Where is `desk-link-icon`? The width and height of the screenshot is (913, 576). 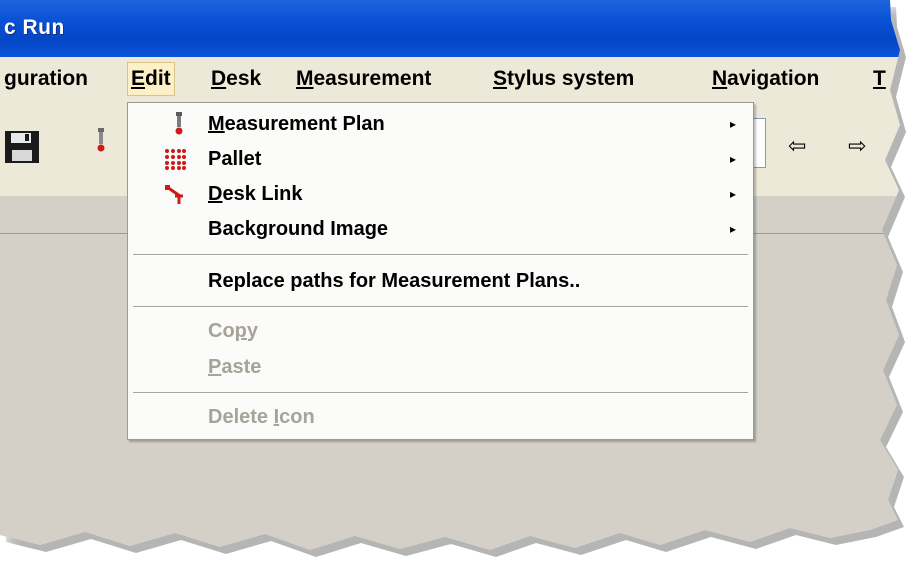 desk-link-icon is located at coordinates (174, 194).